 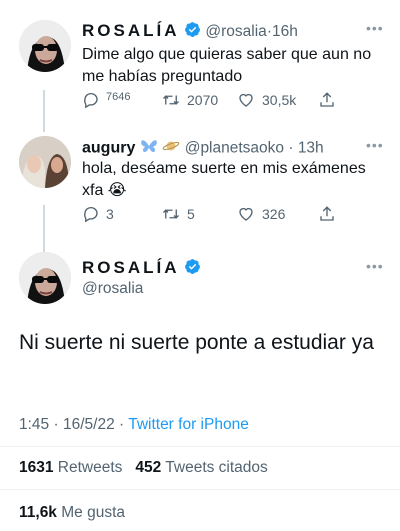 What do you see at coordinates (216, 467) in the screenshot?
I see `quotes-label: Tweets citados` at bounding box center [216, 467].